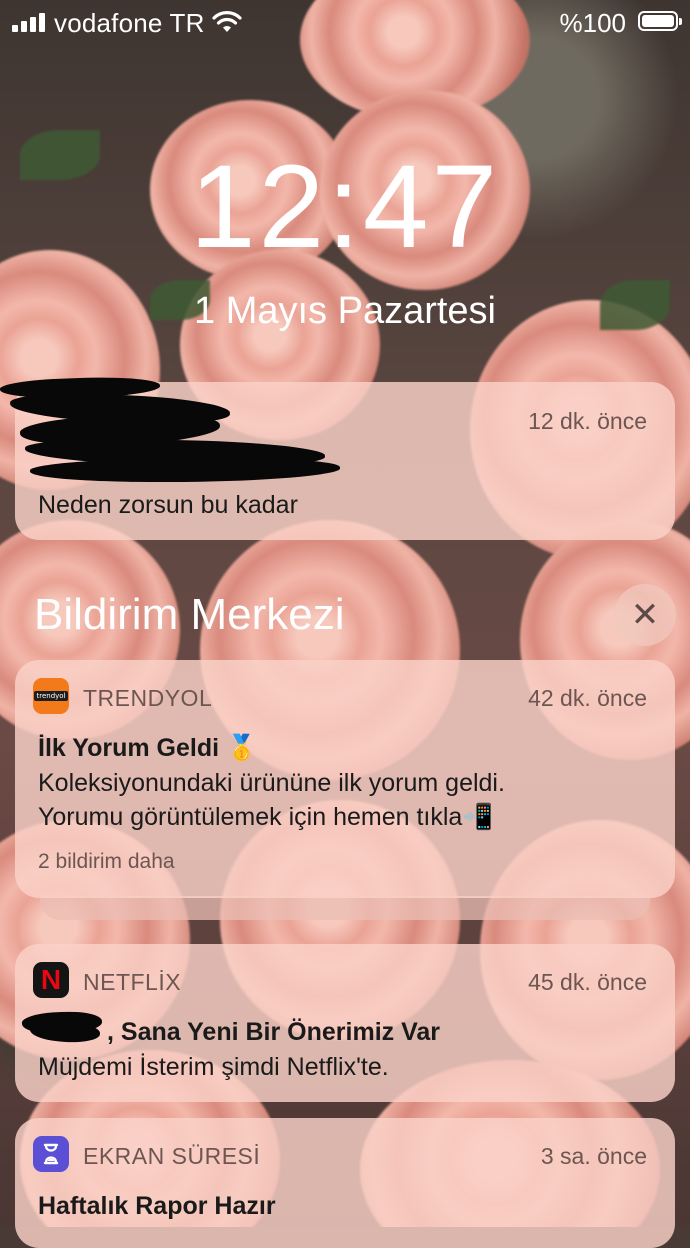  What do you see at coordinates (213, 1067) in the screenshot?
I see `notification-body: Müjdemi İsterim şimdi Netflix'te.` at bounding box center [213, 1067].